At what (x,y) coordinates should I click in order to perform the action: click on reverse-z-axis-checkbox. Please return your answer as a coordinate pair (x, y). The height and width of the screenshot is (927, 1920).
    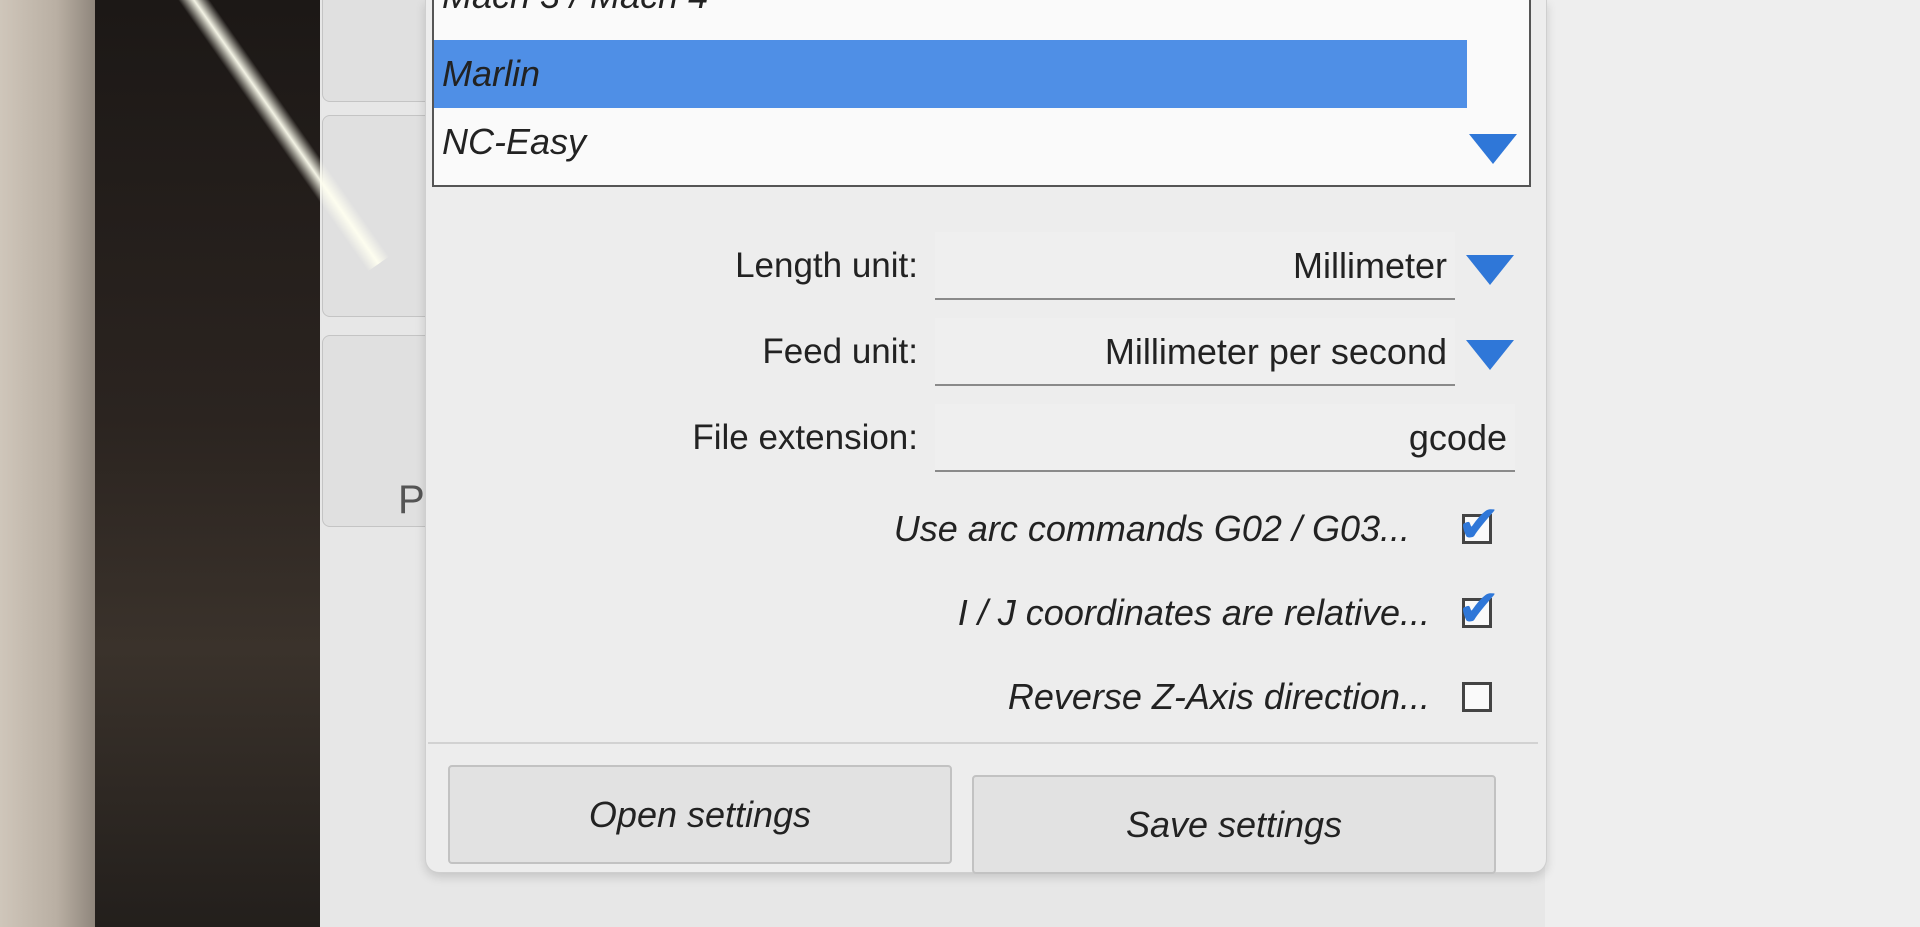
    Looking at the image, I should click on (1477, 697).